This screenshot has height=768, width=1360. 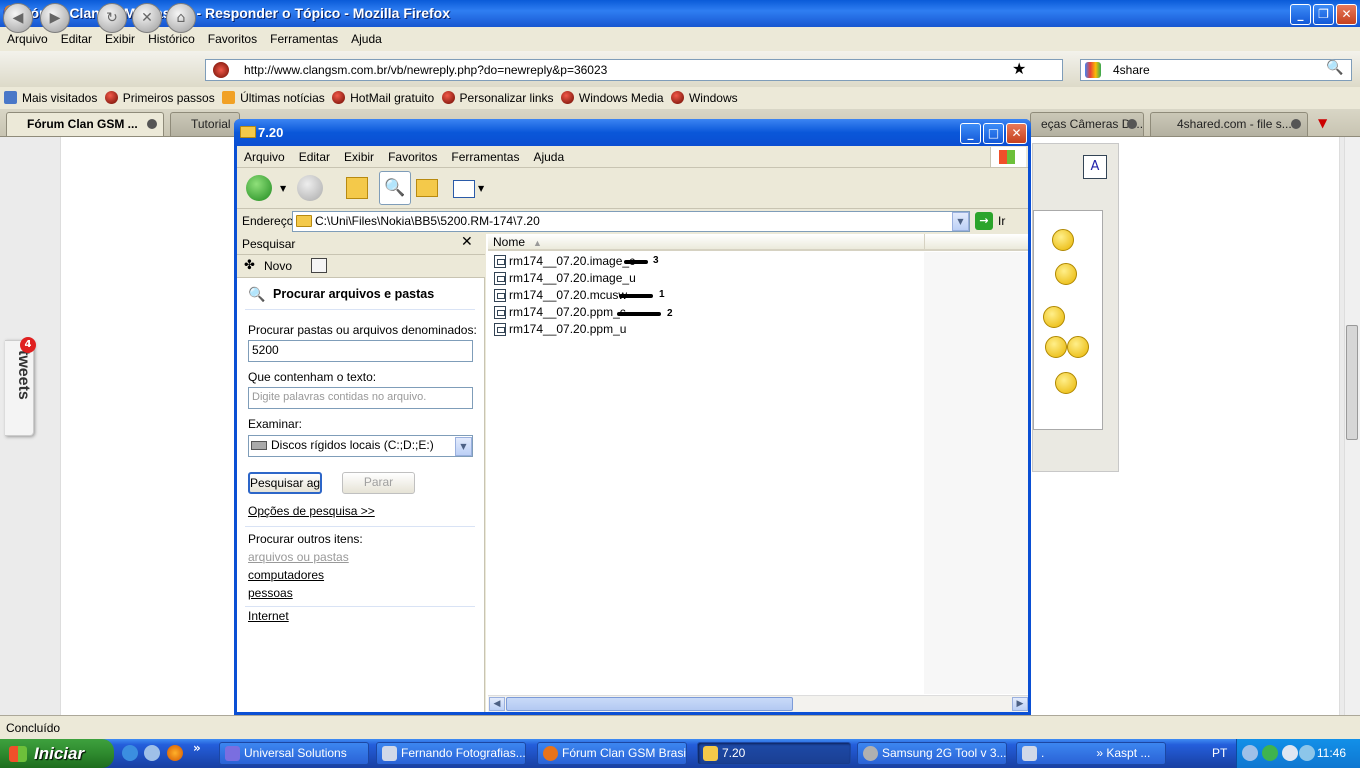 I want to click on new-search-icon: ✤, so click(x=249, y=265).